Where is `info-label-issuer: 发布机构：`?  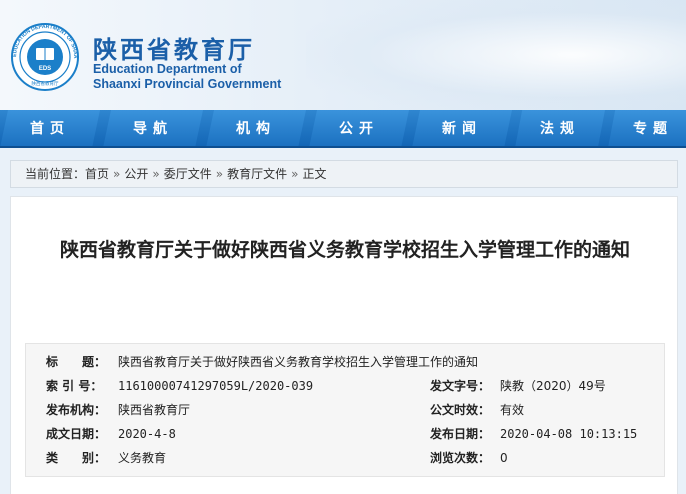 info-label-issuer: 发布机构： is located at coordinates (76, 410).